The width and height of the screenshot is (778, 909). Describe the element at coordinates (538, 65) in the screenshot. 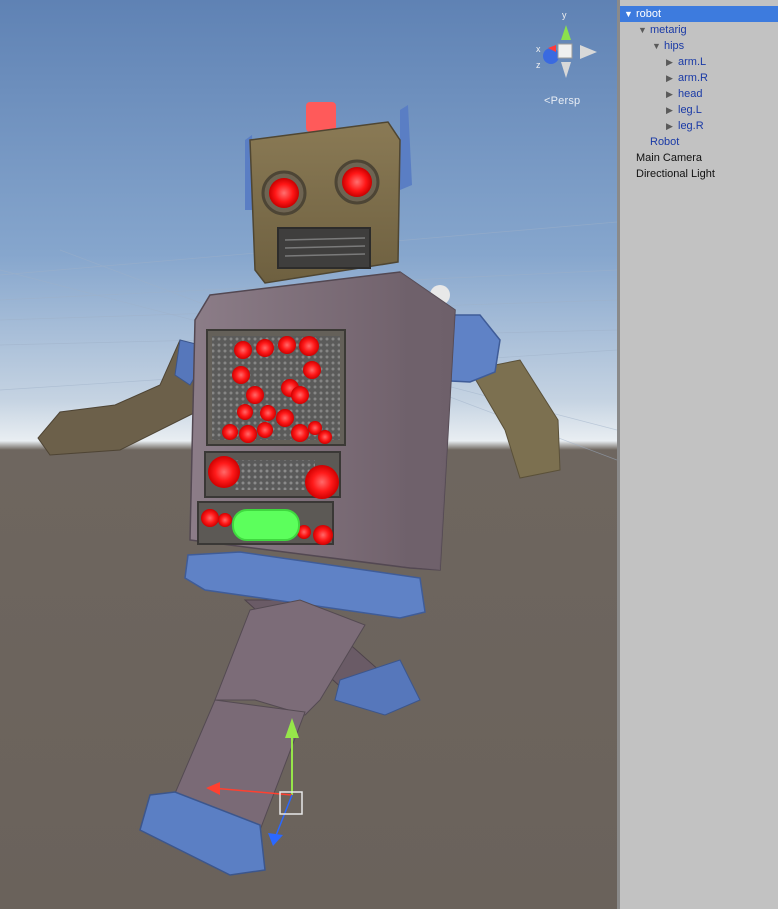

I see `gizmo-z-label: z` at that location.